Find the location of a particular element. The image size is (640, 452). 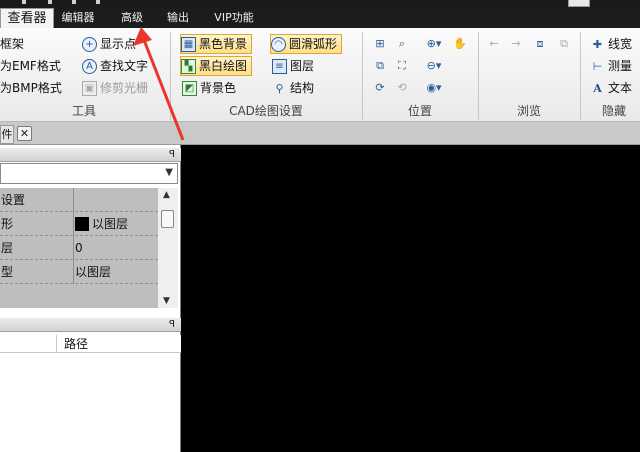

find-text-button: A 查找文字 is located at coordinates (115, 66).